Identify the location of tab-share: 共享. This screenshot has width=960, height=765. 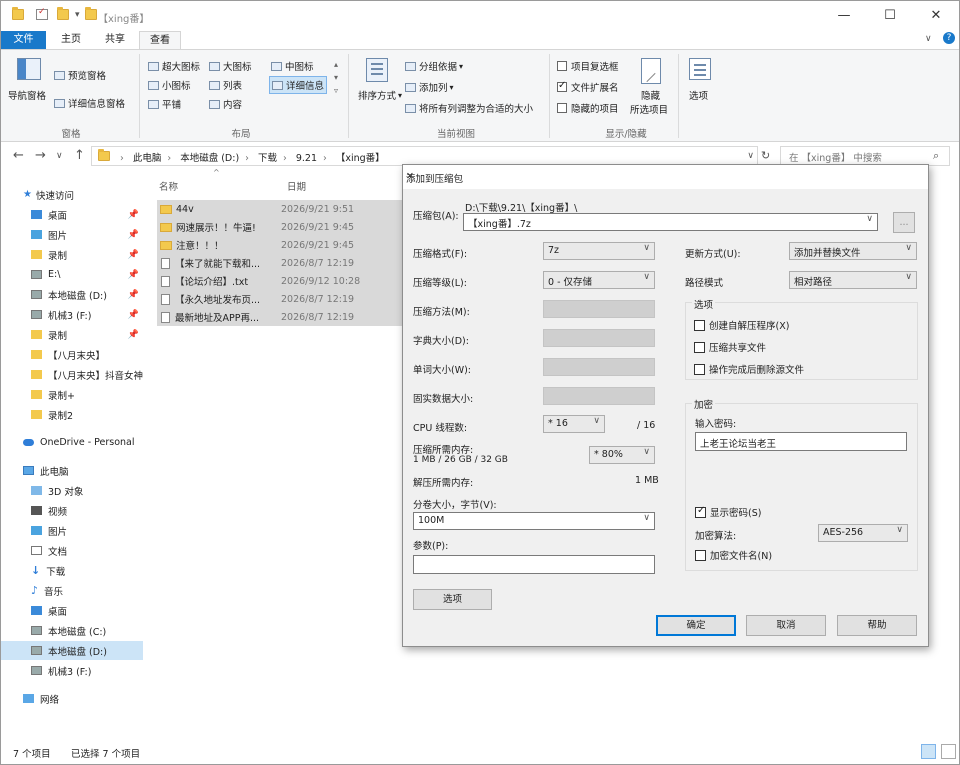
(115, 40).